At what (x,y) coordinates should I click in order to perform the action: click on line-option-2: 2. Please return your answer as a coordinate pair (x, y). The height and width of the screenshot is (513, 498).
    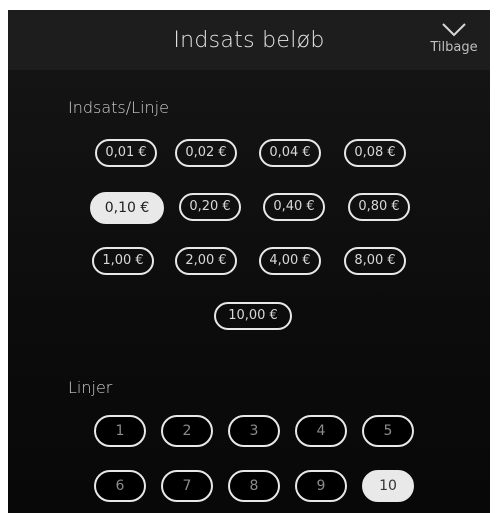
    Looking at the image, I should click on (187, 431).